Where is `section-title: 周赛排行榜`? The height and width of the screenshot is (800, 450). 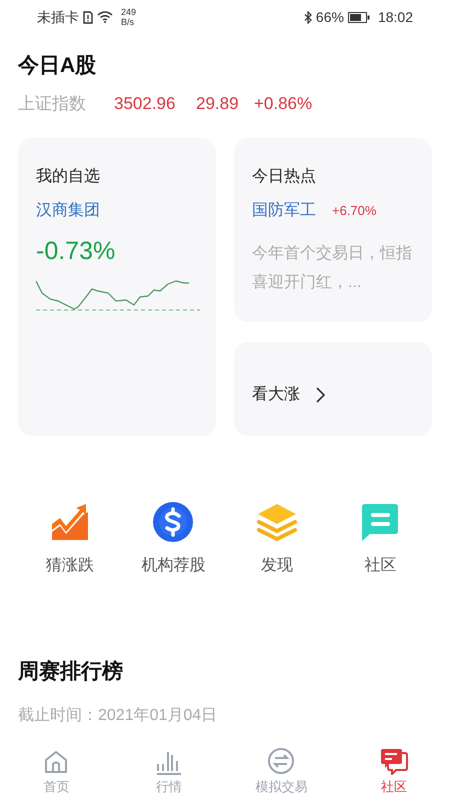 section-title: 周赛排行榜 is located at coordinates (71, 671).